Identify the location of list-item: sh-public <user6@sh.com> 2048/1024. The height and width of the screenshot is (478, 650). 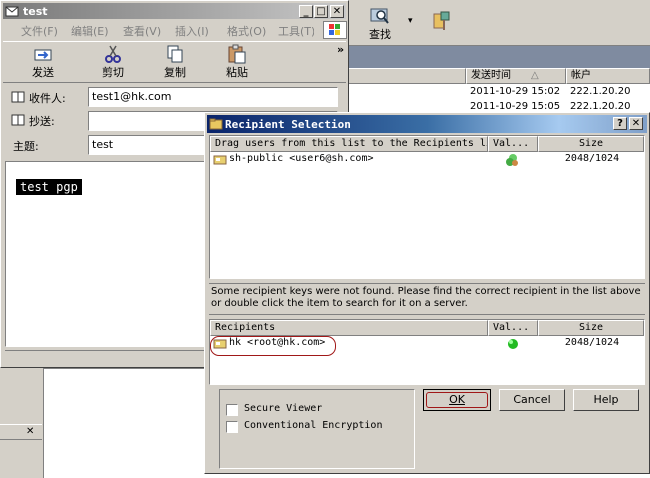
(427, 160).